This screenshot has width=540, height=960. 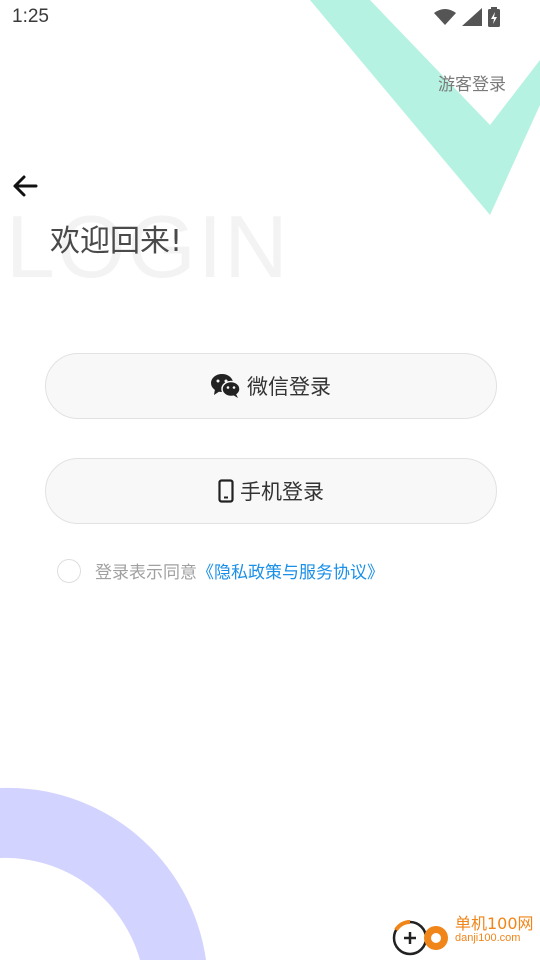 I want to click on site-logo-icon, so click(x=420, y=937).